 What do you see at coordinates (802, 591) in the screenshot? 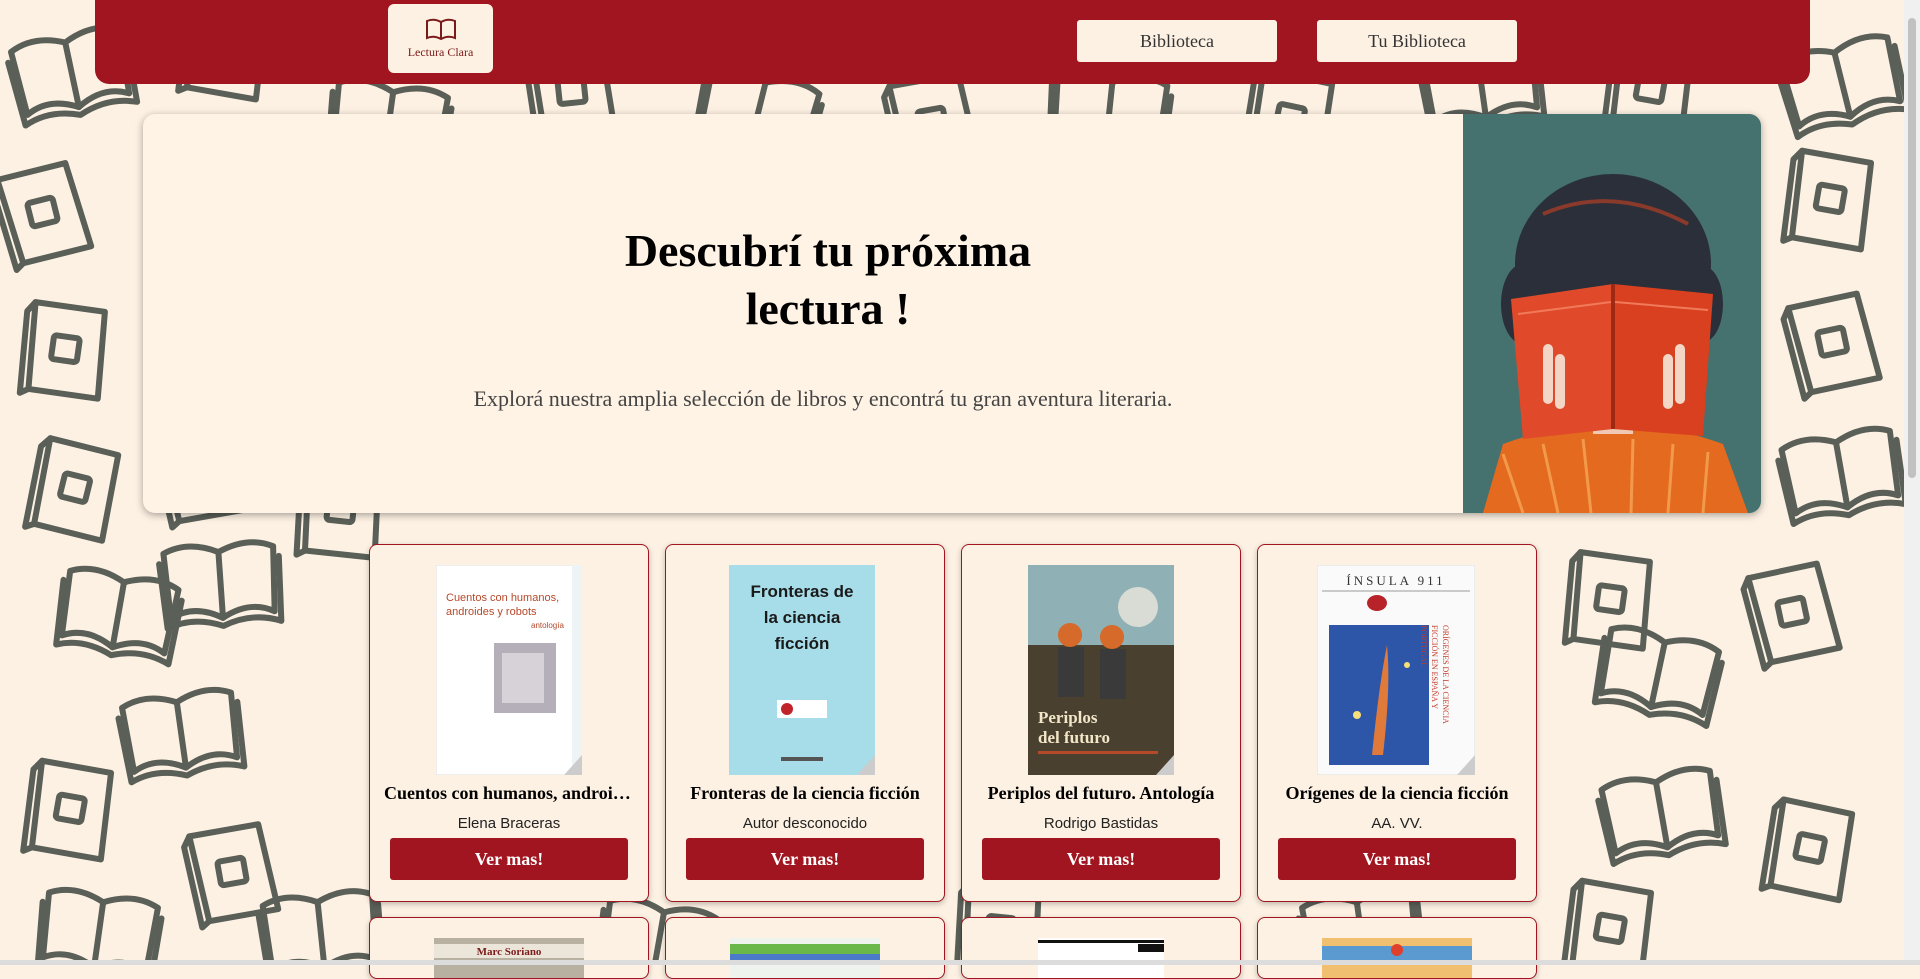
I see `cover-line: Fronteras de` at bounding box center [802, 591].